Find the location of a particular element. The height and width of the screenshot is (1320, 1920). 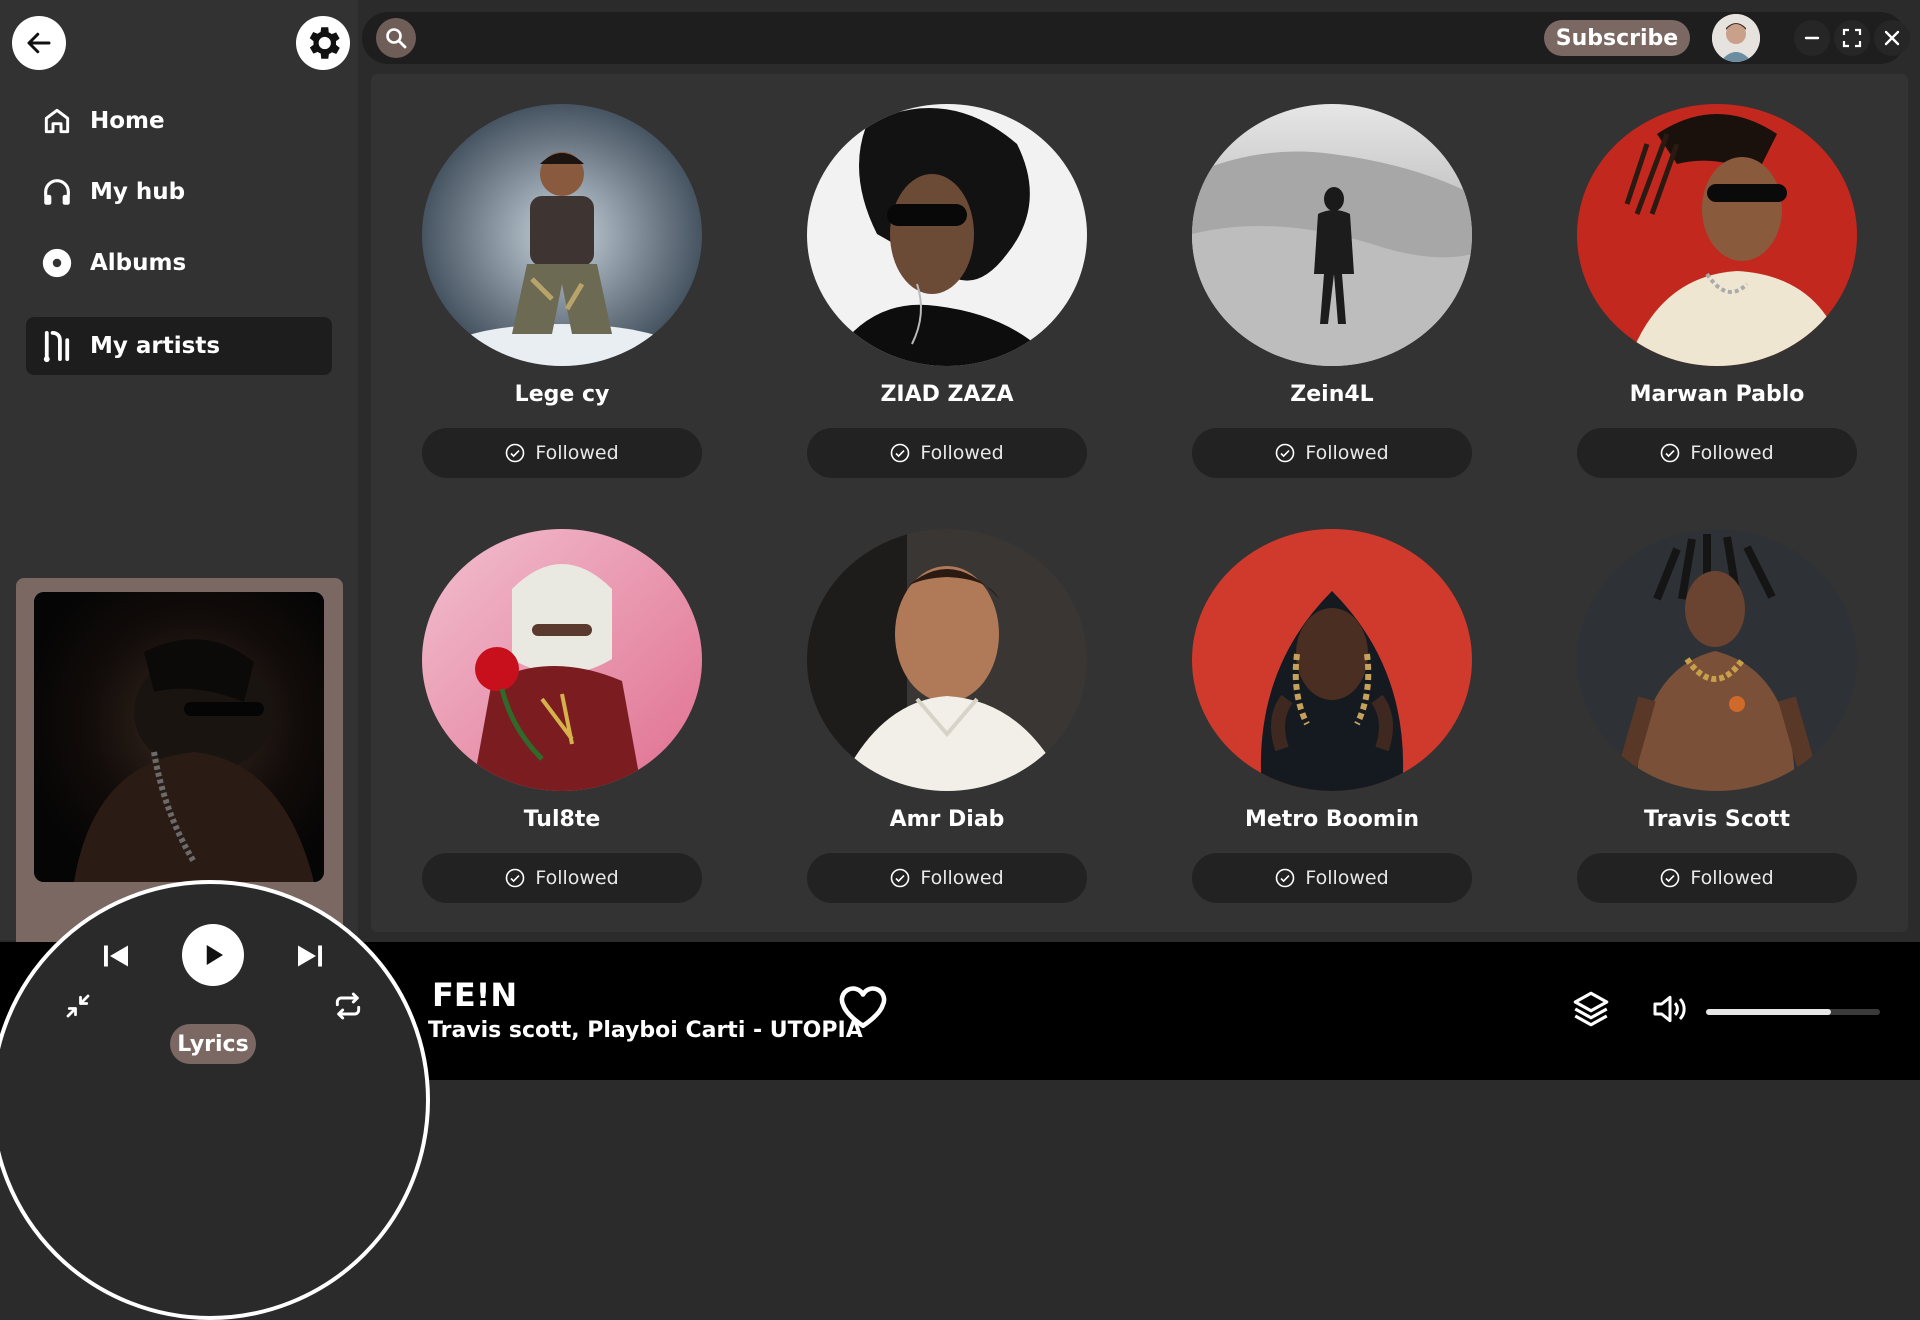

maximize-icon is located at coordinates (1852, 38).